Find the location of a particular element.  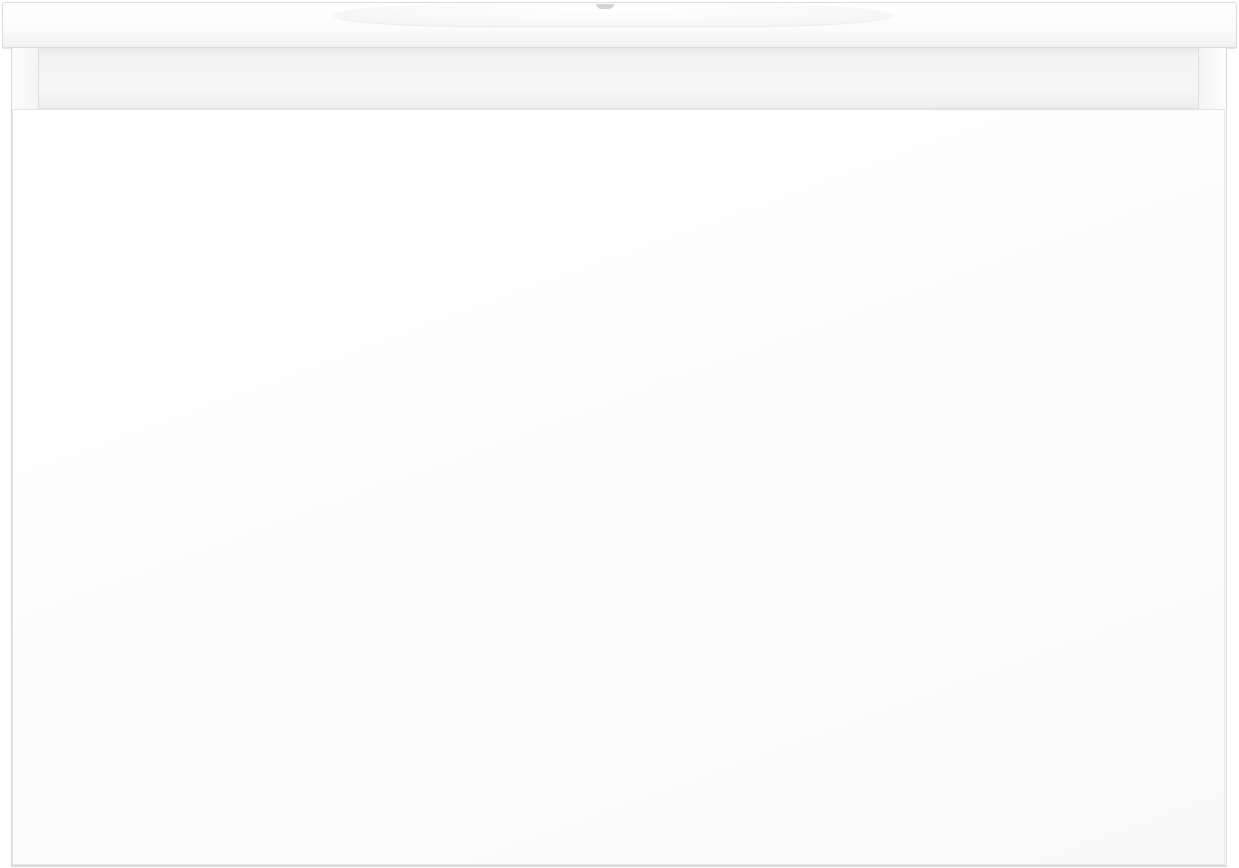

cabinet-side-left is located at coordinates (25, 78).